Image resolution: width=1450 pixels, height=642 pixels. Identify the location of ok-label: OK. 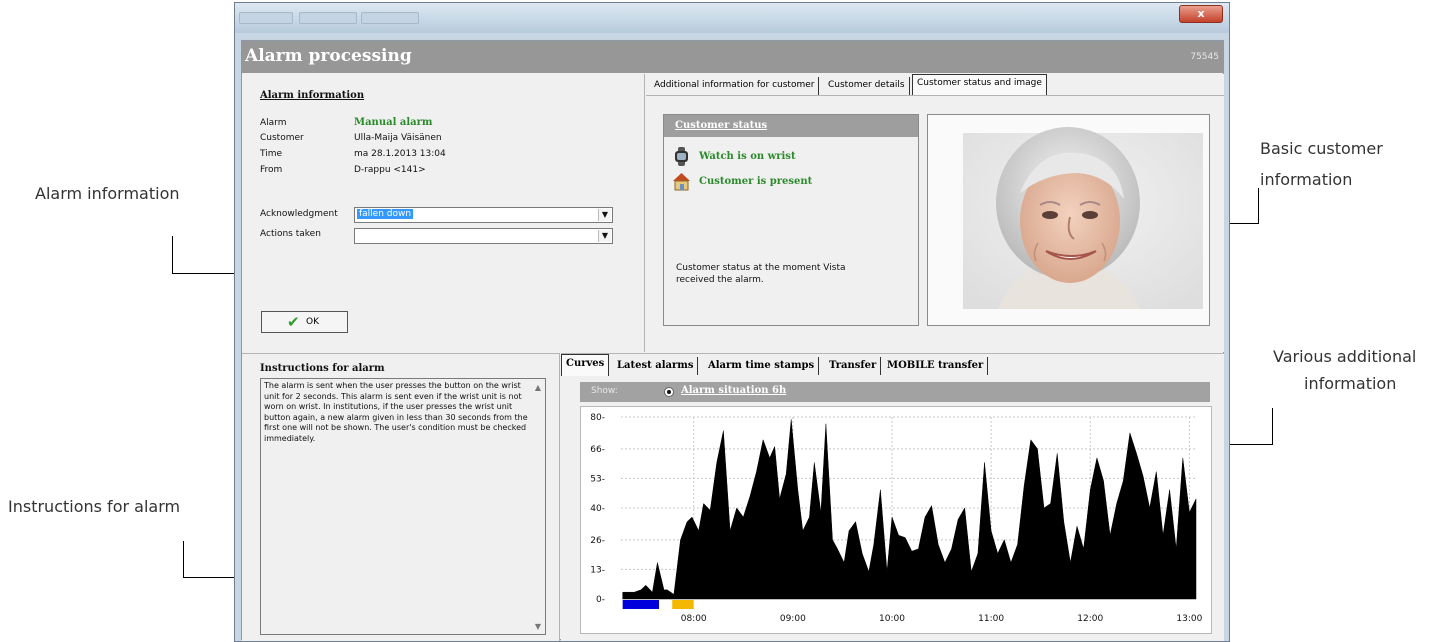
(312, 322).